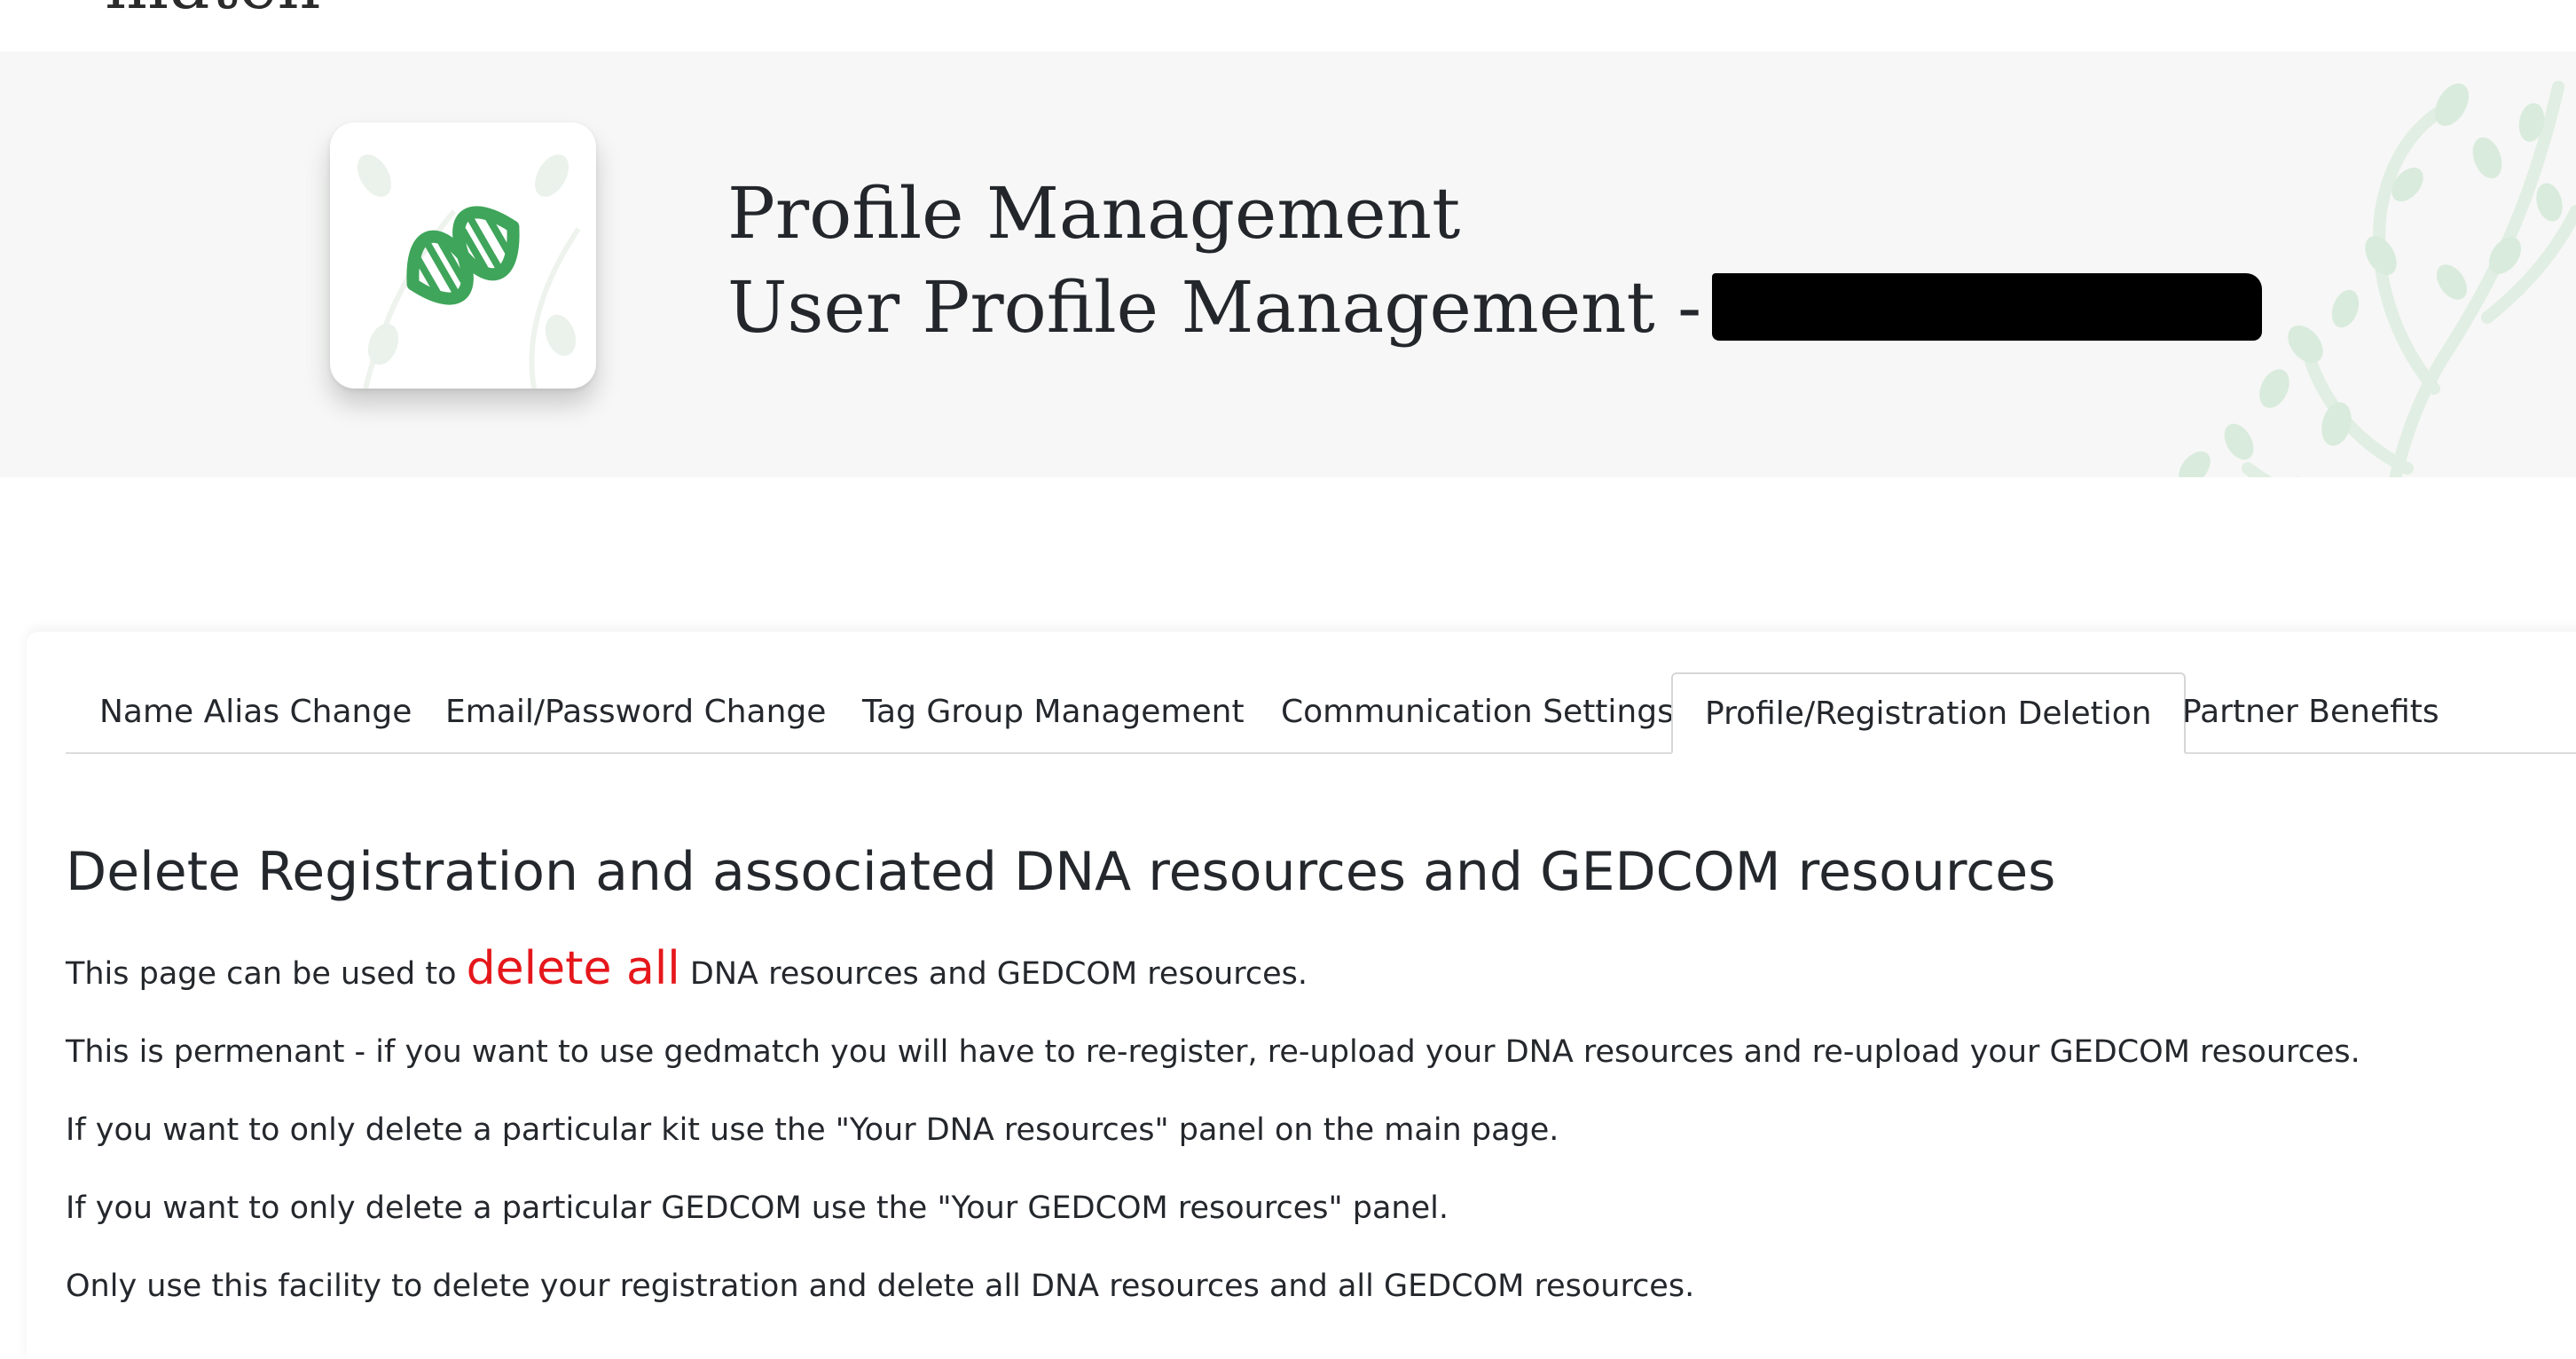 The image size is (2576, 1359). I want to click on delete-all-emphasis: delete all, so click(573, 968).